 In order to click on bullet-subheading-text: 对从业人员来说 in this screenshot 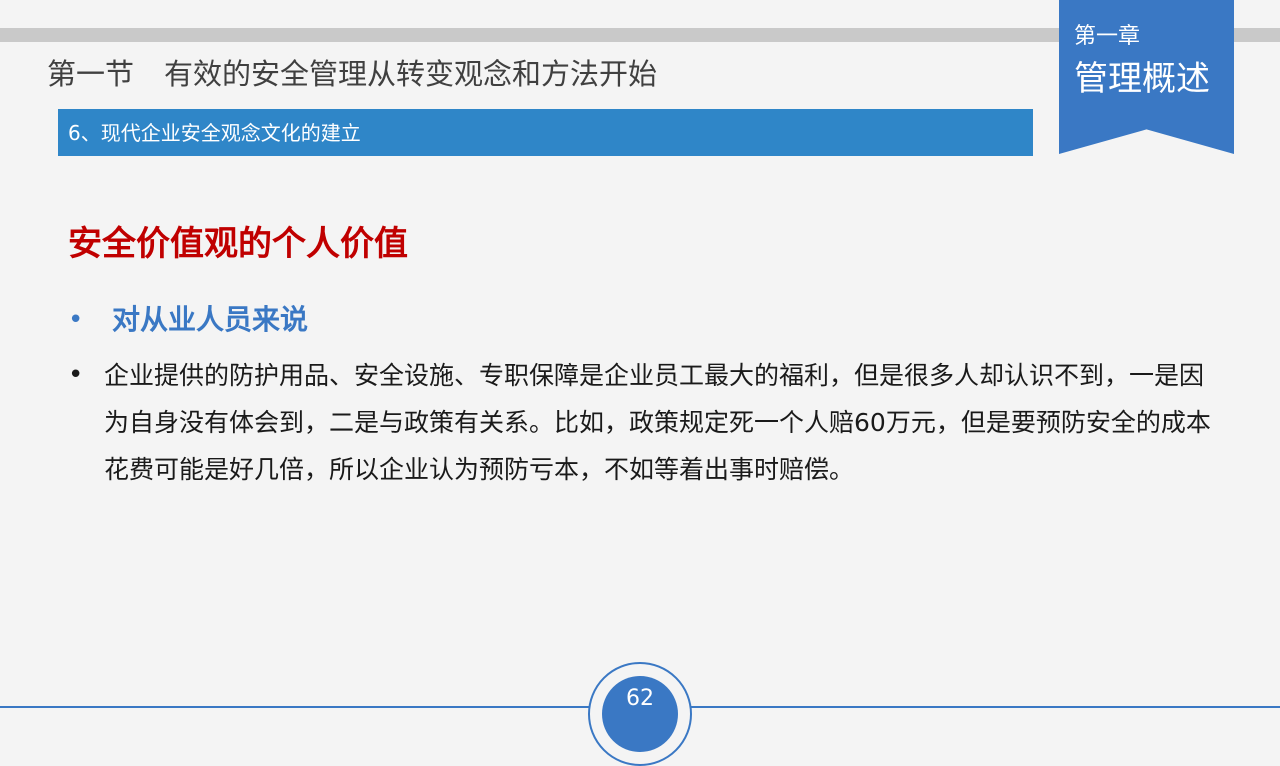, I will do `click(210, 319)`.